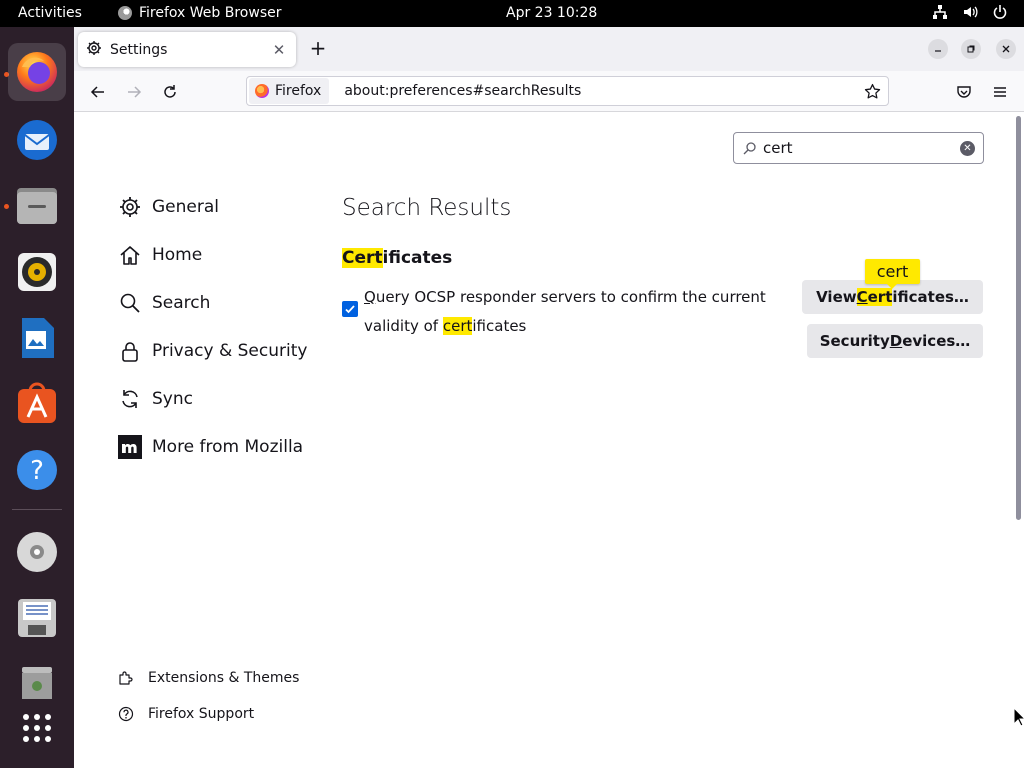  I want to click on minimize-icon, so click(938, 51).